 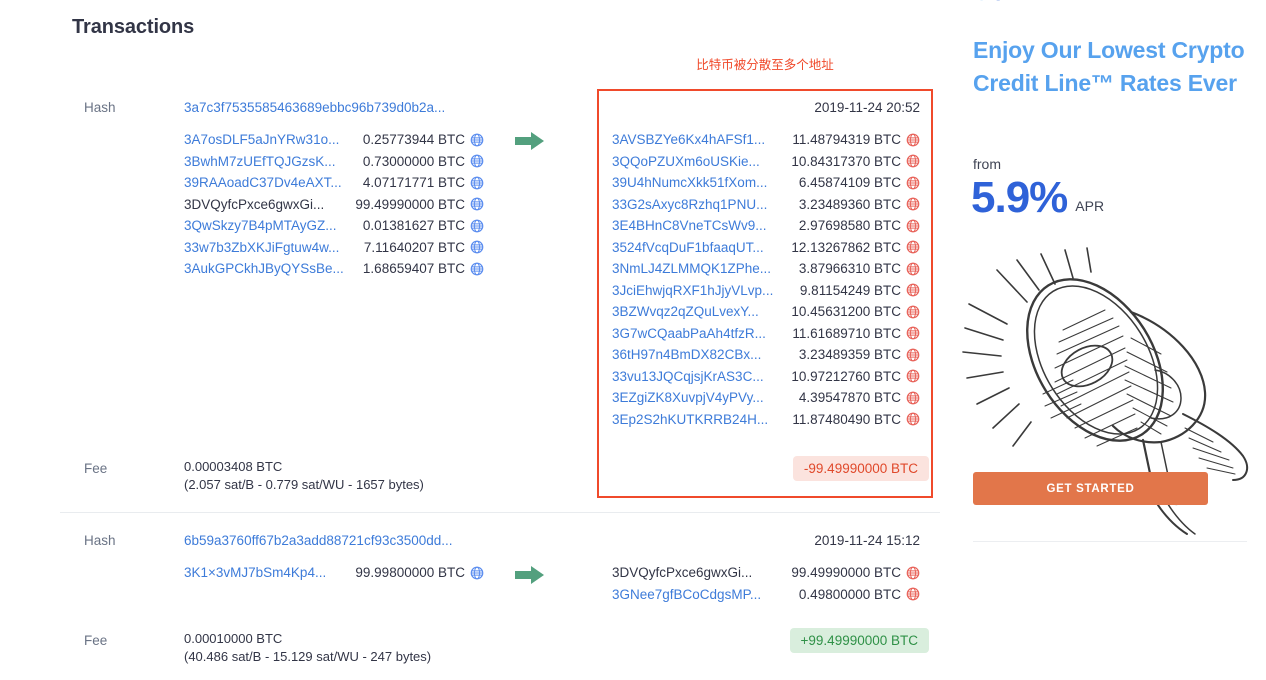 What do you see at coordinates (1037, 198) in the screenshot?
I see `ad-rate-group: 5.9% APR` at bounding box center [1037, 198].